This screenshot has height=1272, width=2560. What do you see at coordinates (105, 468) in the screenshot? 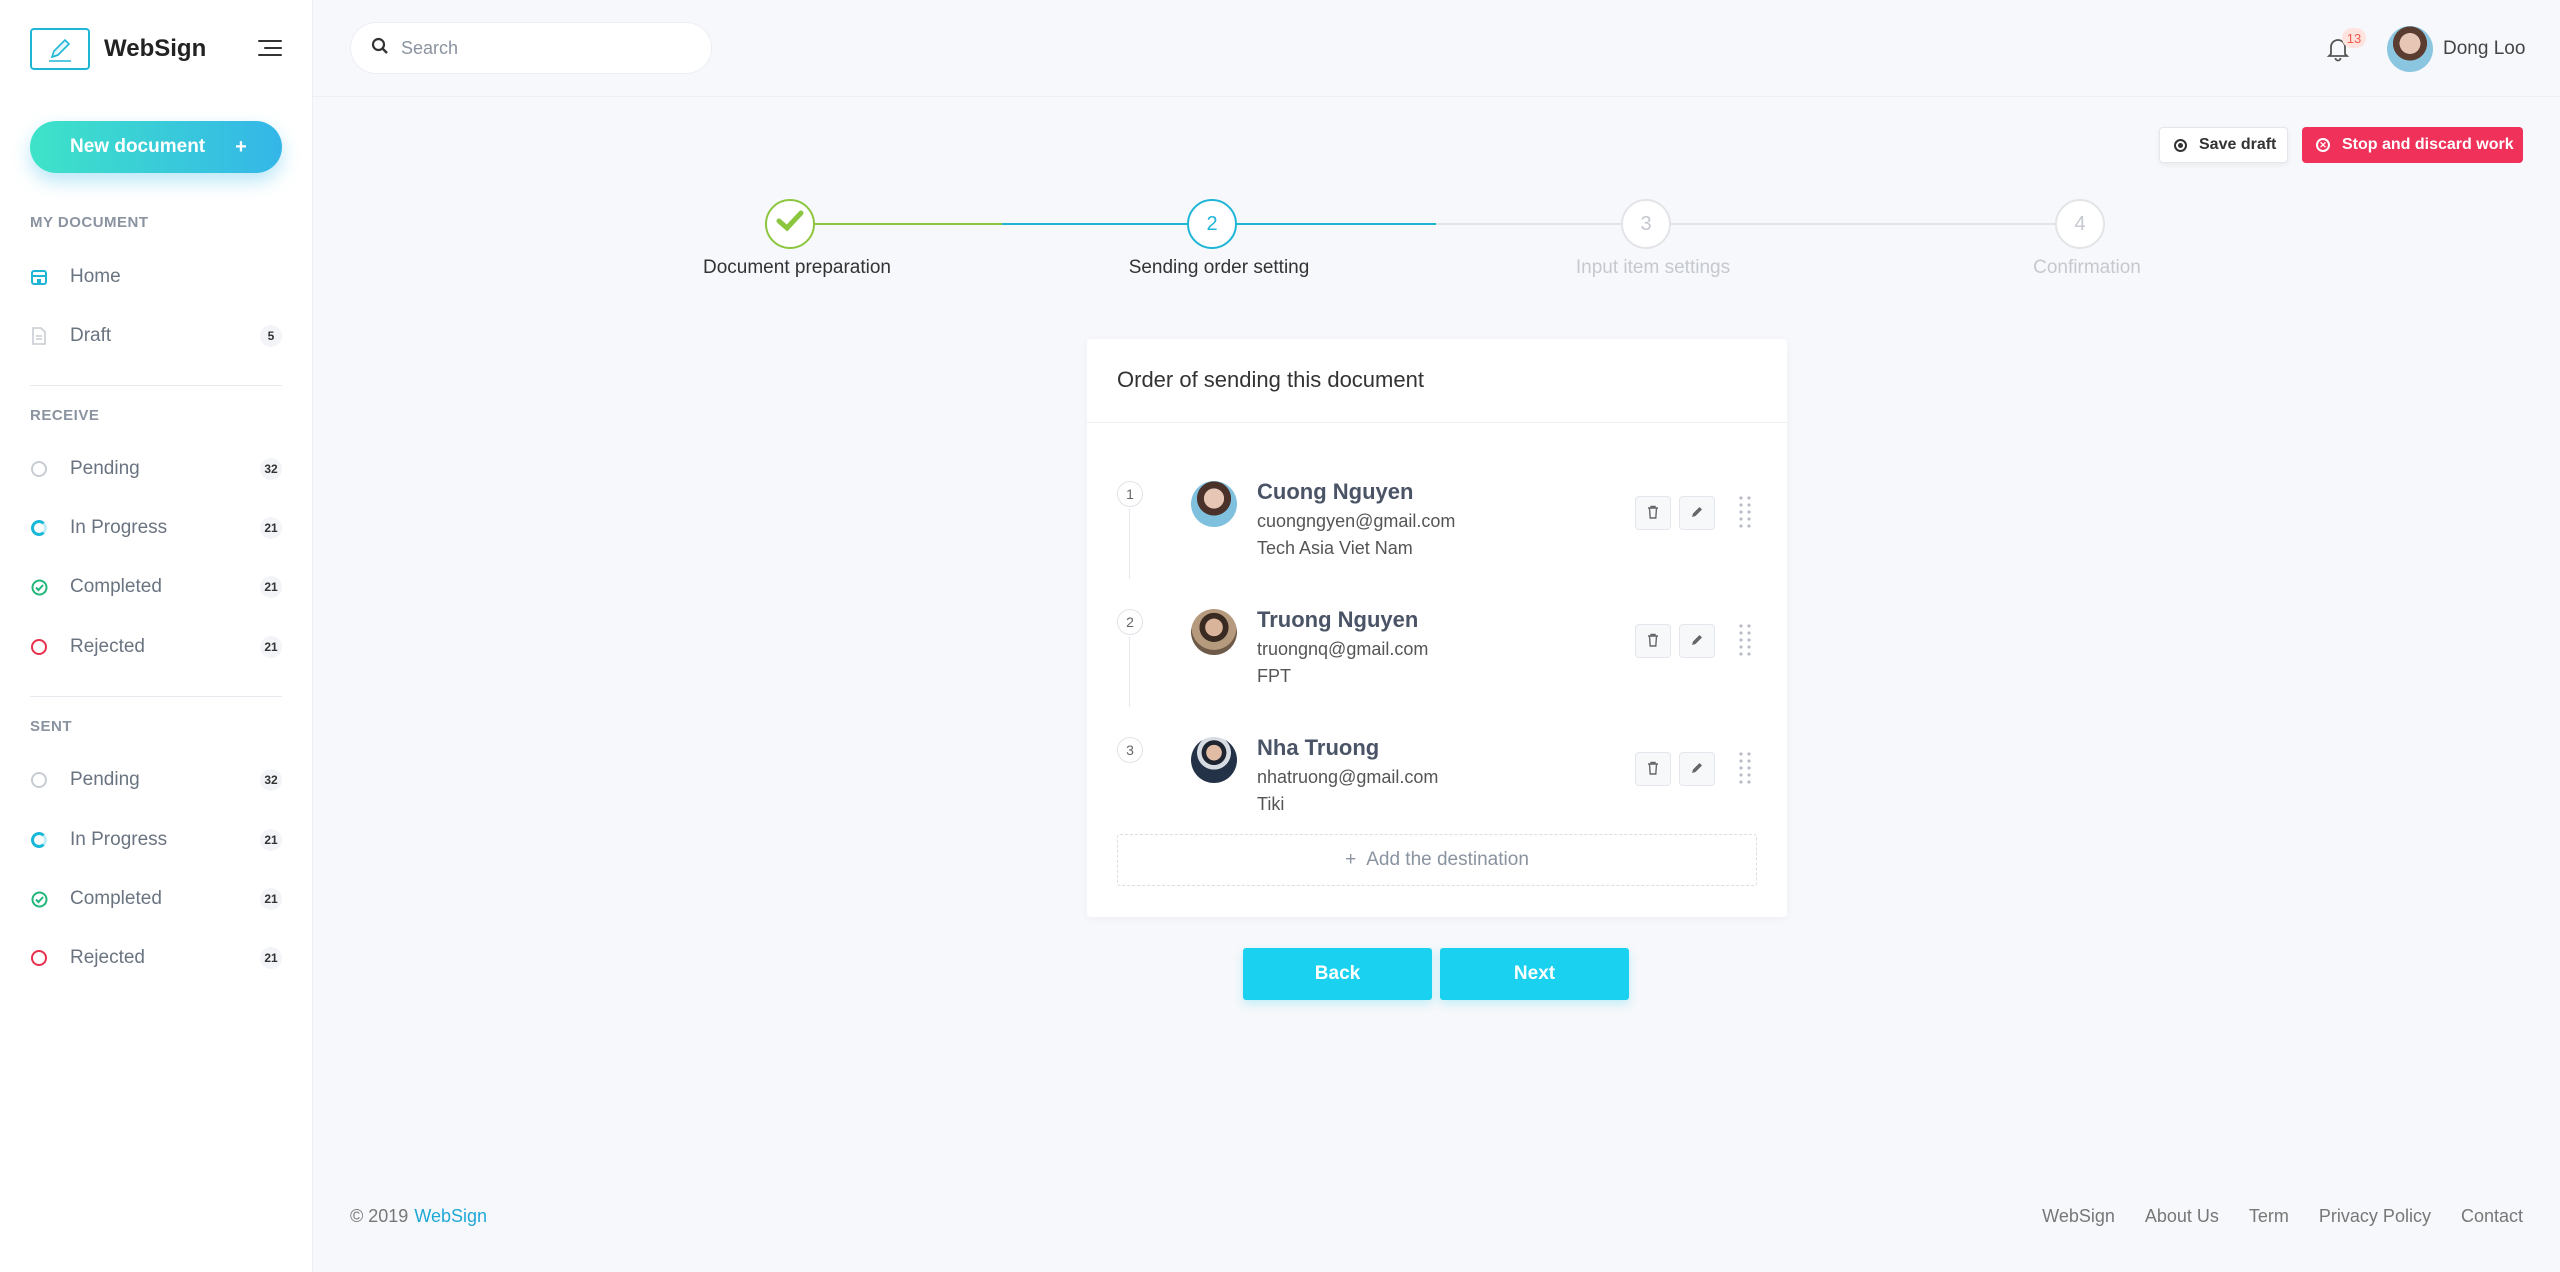
I see `sidebar-item-label: Pending` at bounding box center [105, 468].